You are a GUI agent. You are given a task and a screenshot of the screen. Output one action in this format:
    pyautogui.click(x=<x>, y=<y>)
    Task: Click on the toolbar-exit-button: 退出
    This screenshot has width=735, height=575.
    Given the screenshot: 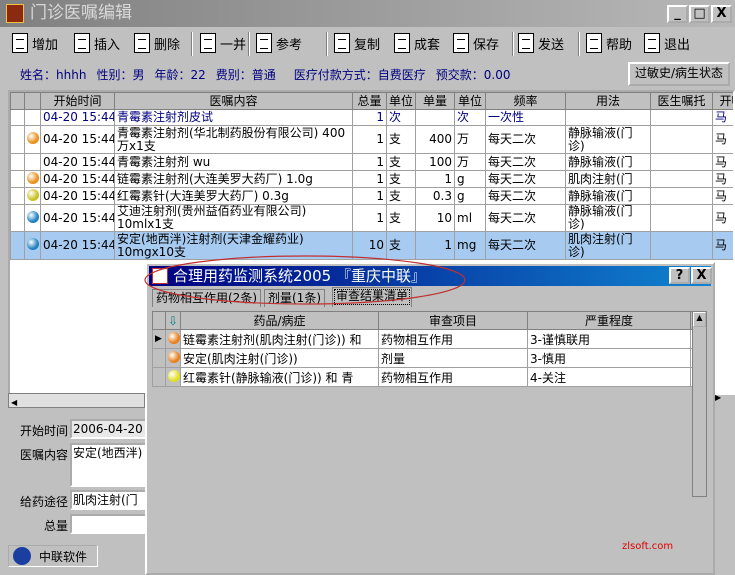 What is the action you would take?
    pyautogui.click(x=667, y=43)
    